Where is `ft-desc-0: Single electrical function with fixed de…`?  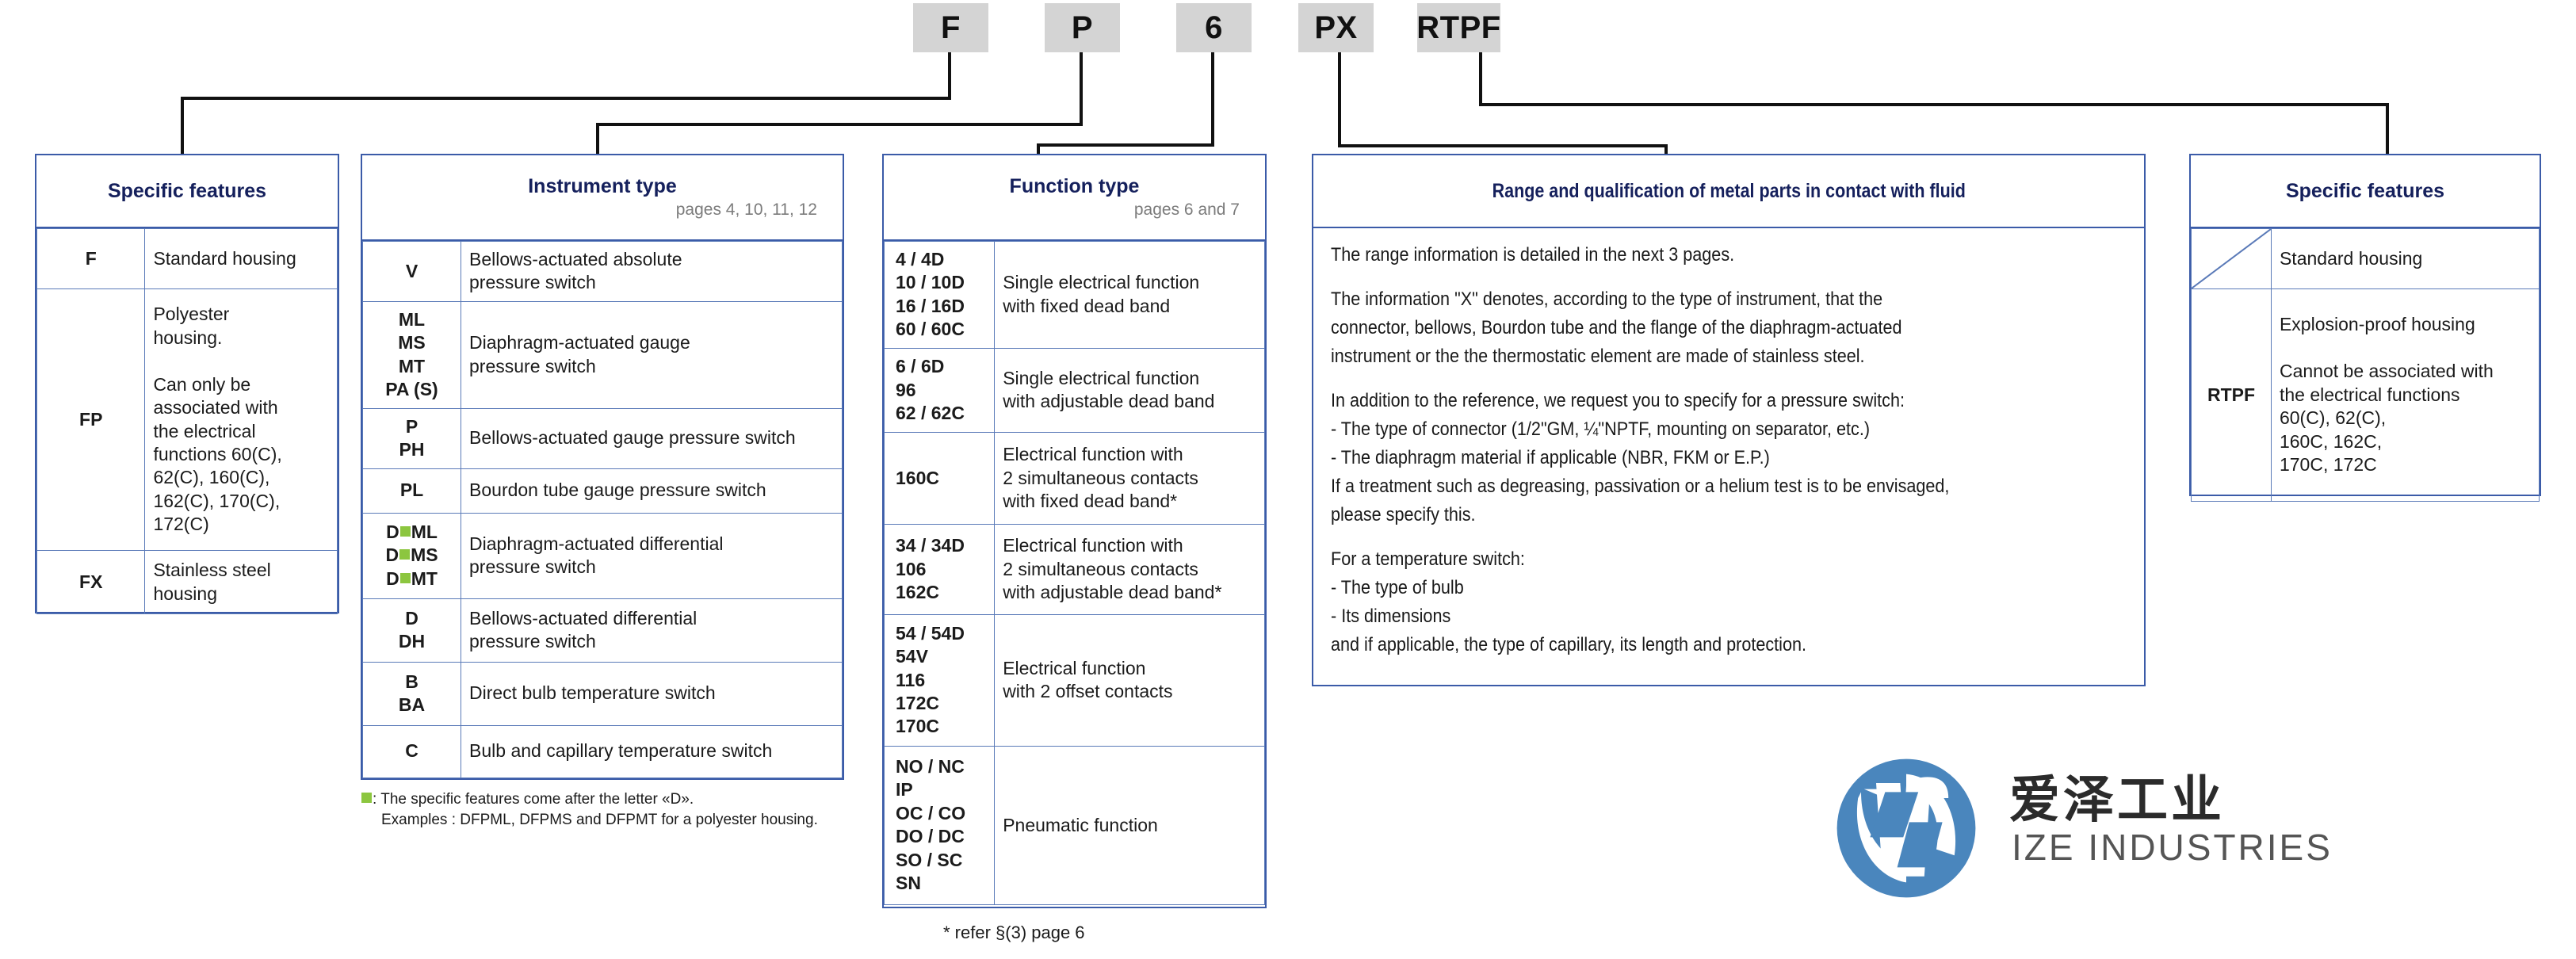 ft-desc-0: Single electrical function with fixed de… is located at coordinates (1129, 295).